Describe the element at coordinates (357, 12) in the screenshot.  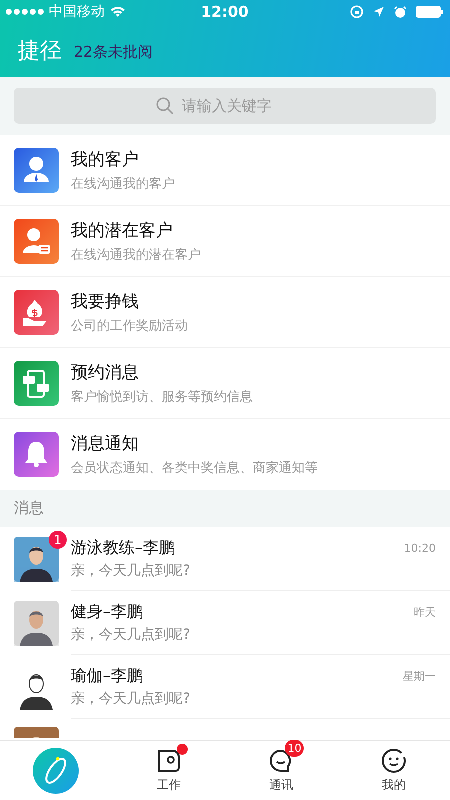
I see `rotation-lock-icon` at that location.